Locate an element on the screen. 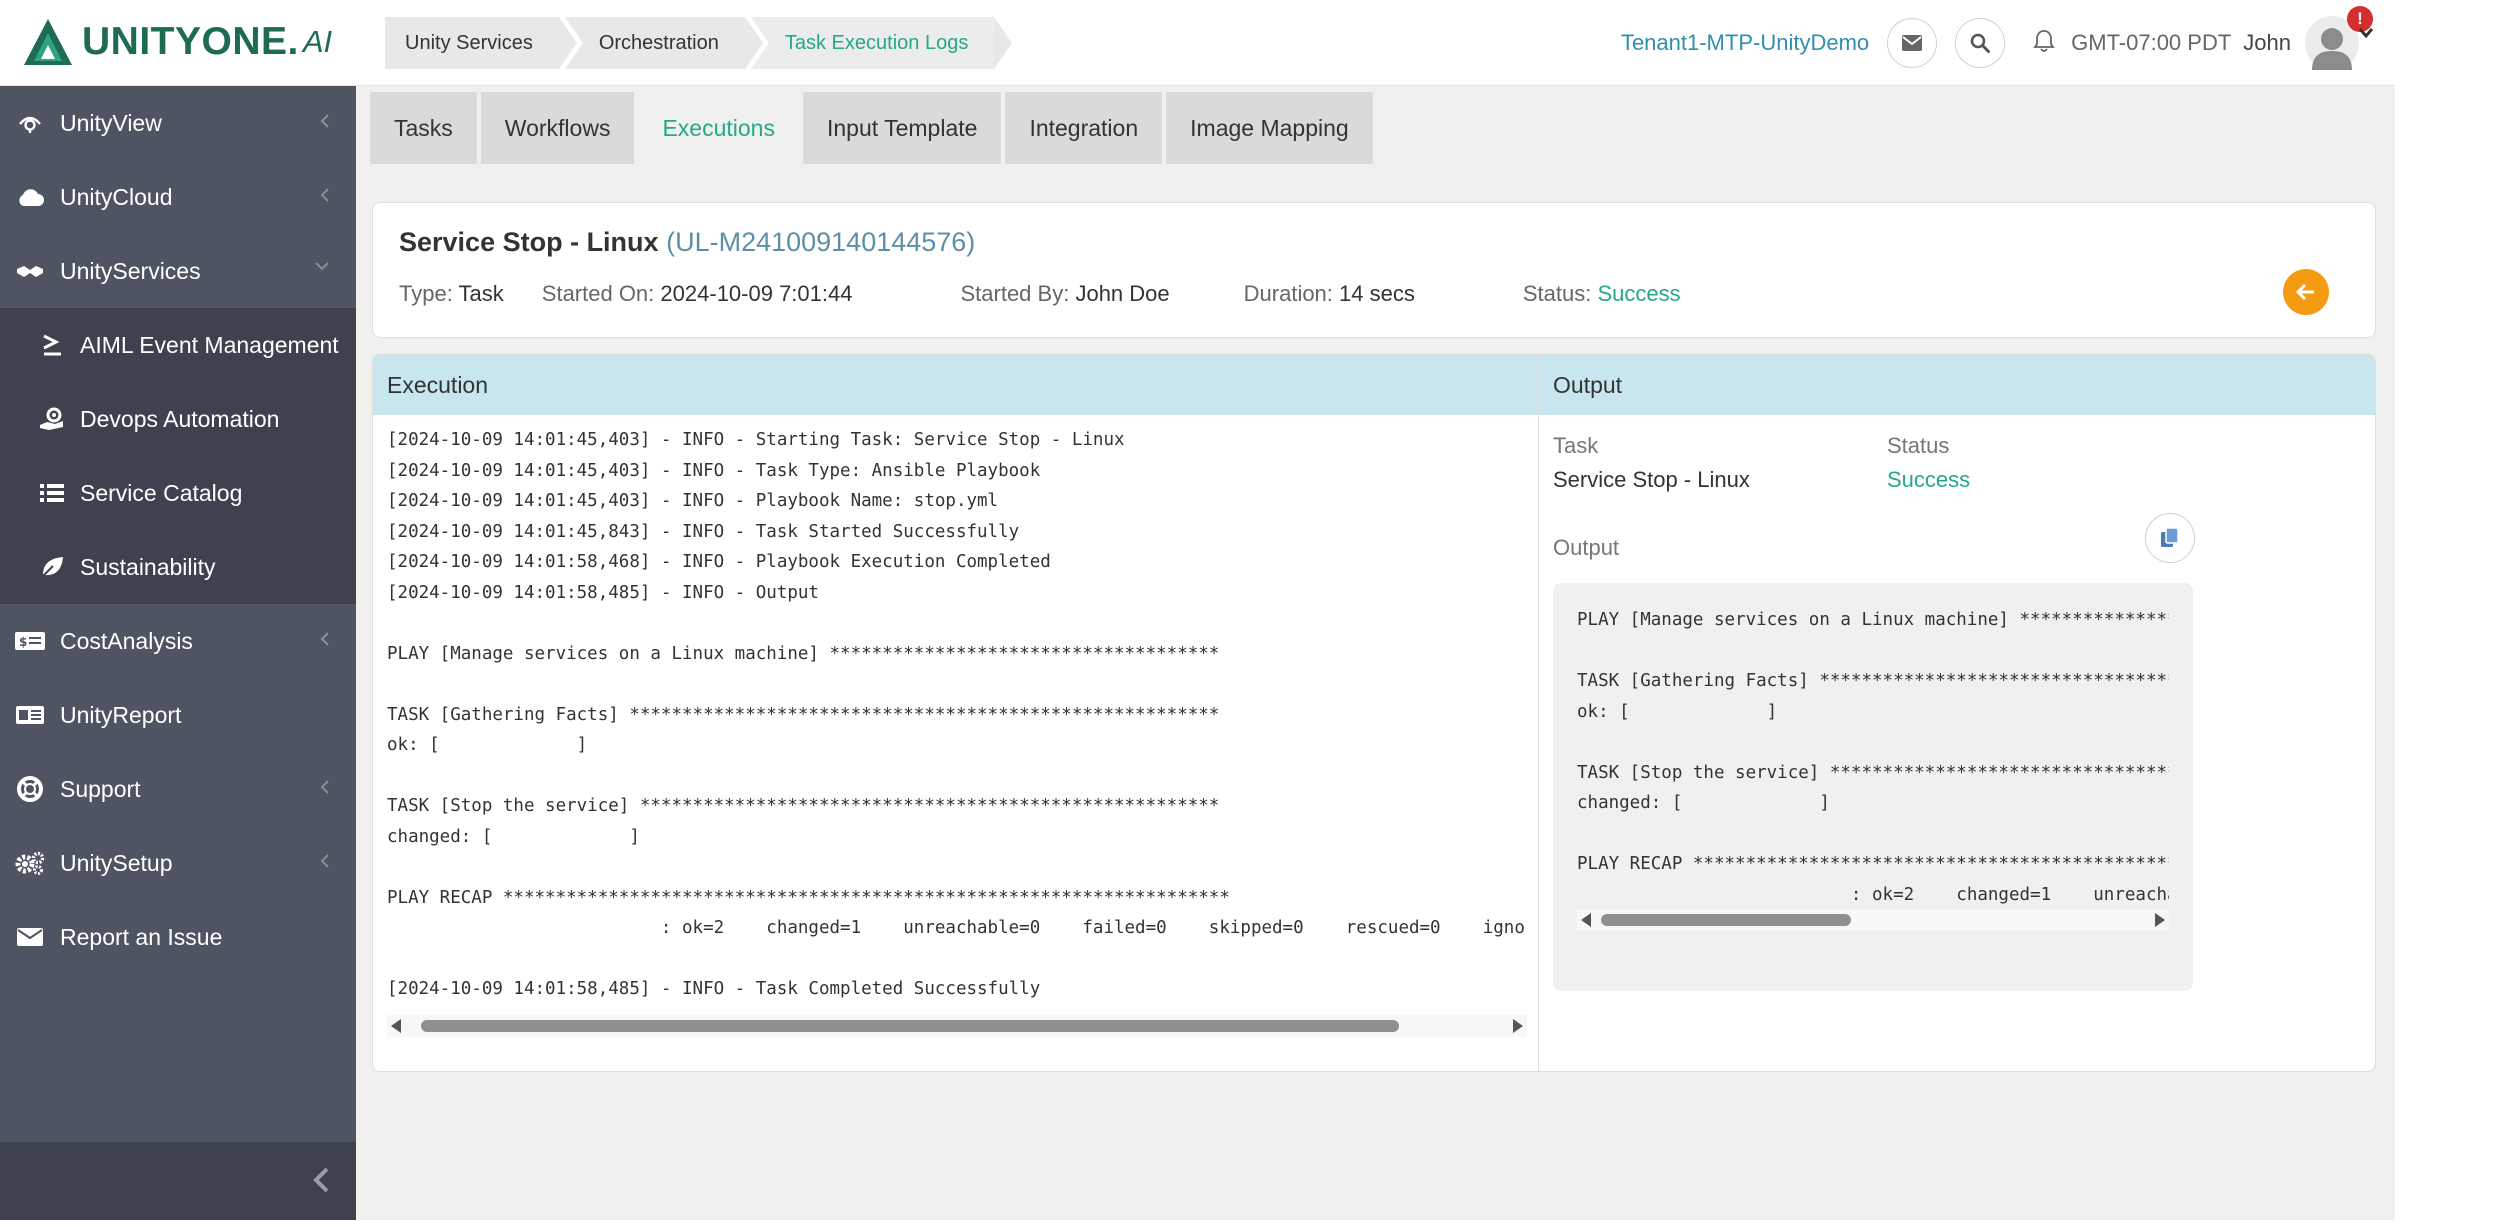 This screenshot has height=1227, width=2500. log-line: ok: [ ] is located at coordinates (487, 745).